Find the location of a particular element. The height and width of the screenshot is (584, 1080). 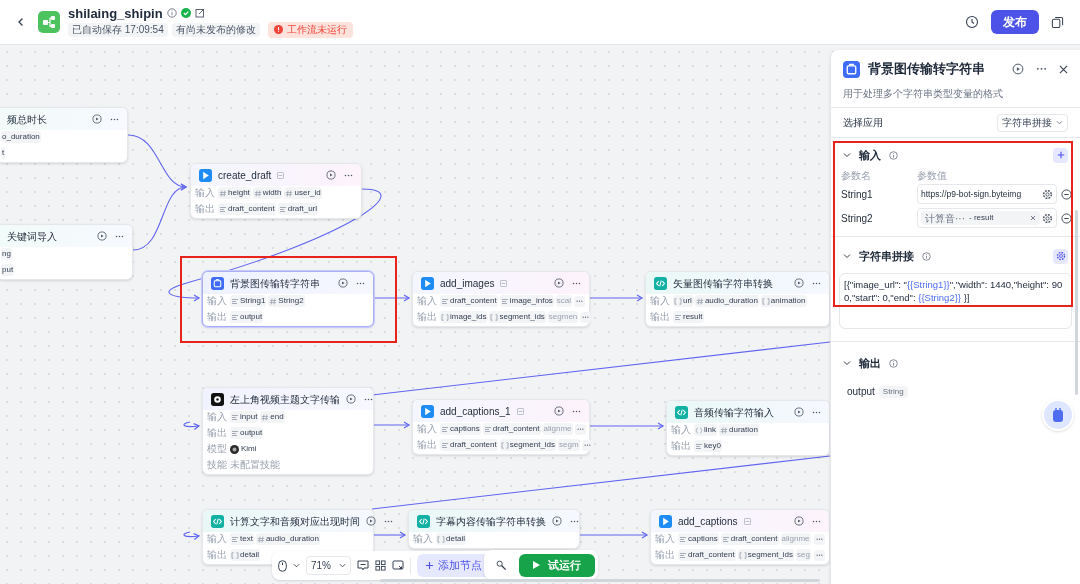

param-name: draft_url is located at coordinates (302, 209).